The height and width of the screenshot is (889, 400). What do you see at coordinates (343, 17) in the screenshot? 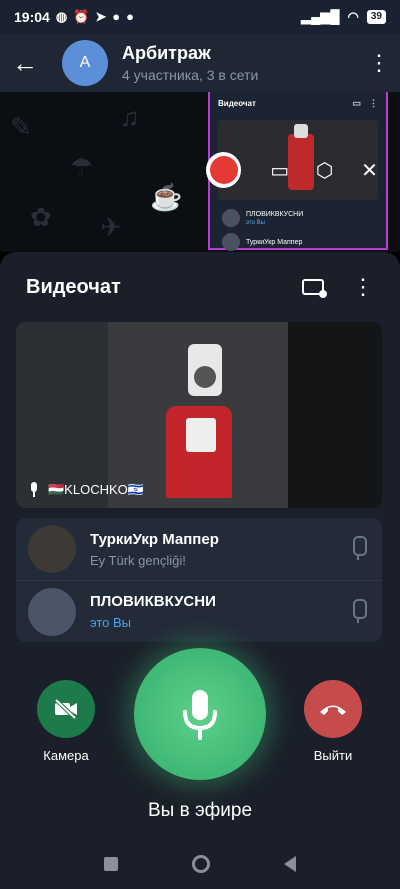
I see `system-icons: ▂▄▆█ ◠ 39` at bounding box center [343, 17].